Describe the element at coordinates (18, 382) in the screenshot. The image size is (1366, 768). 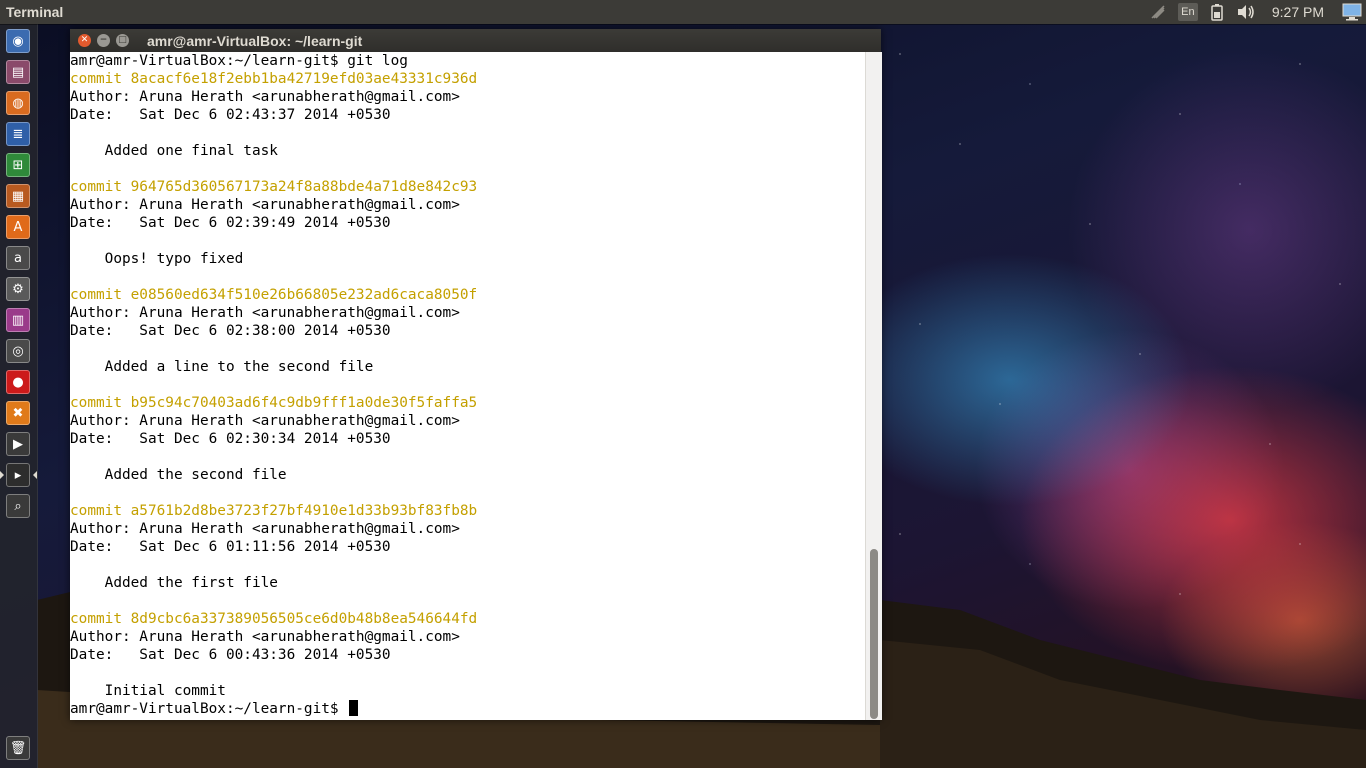
I see `launcher-record-icon: ●` at that location.